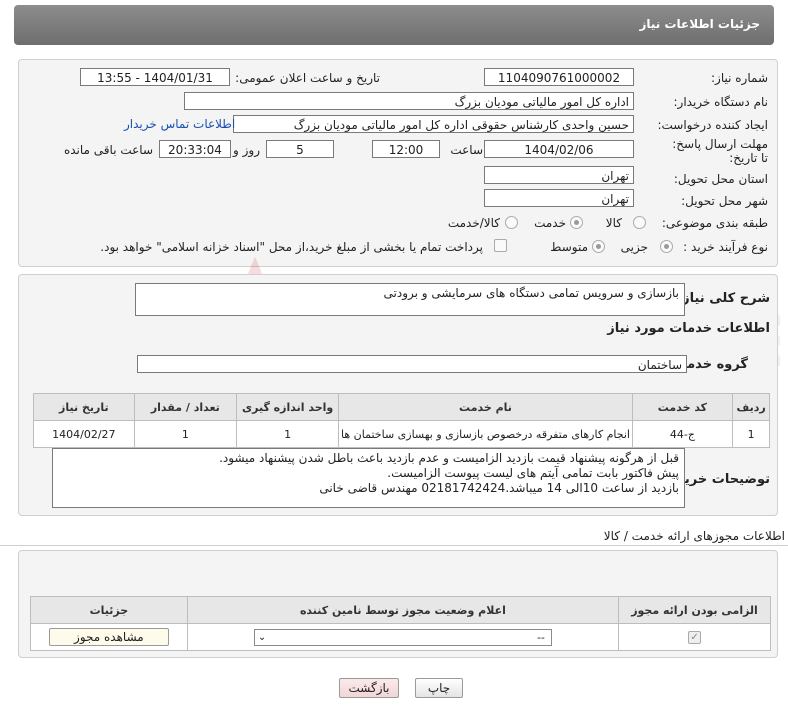  Describe the element at coordinates (721, 102) in the screenshot. I see `buyer-org-label: نام دستگاه خریدار:` at that location.